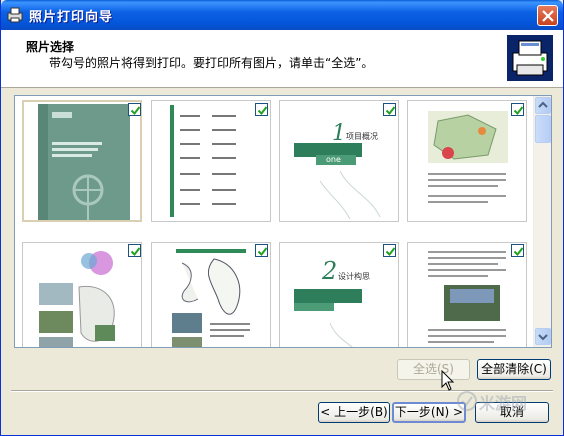  I want to click on chapter-1-title: 项目概况, so click(362, 136).